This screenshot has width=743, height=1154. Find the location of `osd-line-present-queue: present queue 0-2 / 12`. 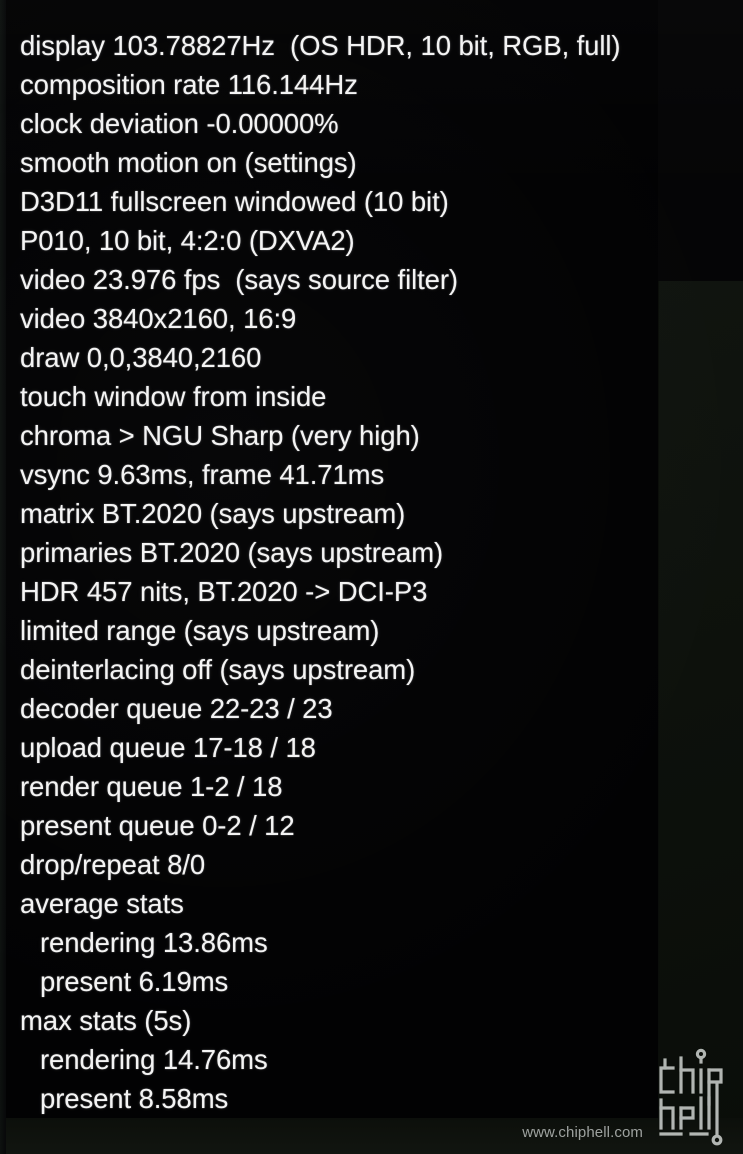

osd-line-present-queue: present queue 0-2 / 12 is located at coordinates (157, 825).